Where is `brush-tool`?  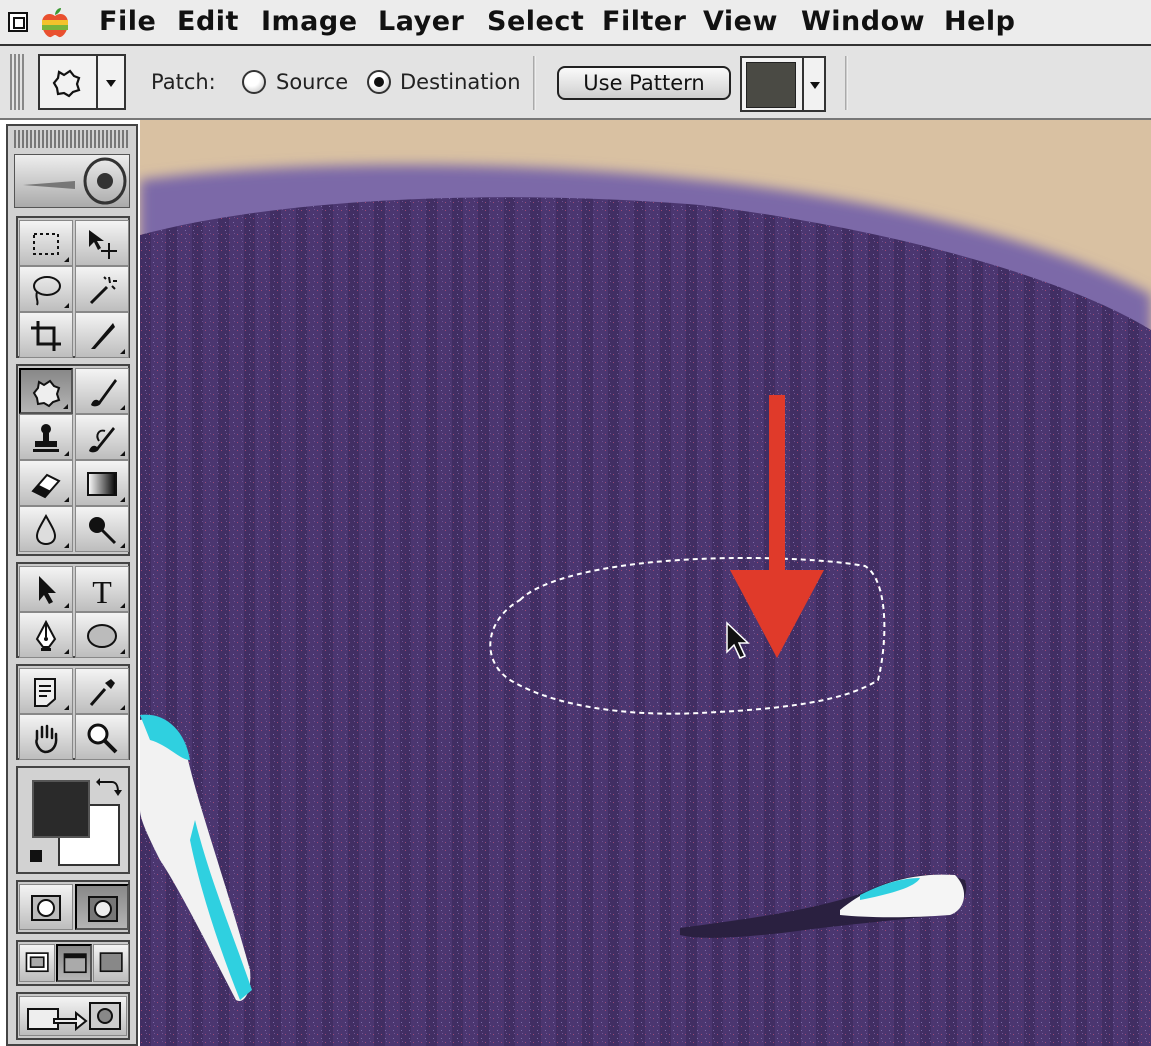 brush-tool is located at coordinates (102, 391).